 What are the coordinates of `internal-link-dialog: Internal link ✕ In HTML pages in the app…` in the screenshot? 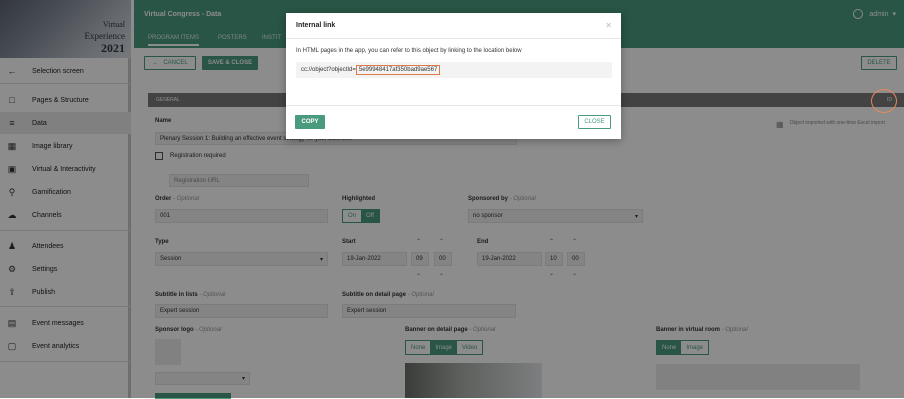 It's located at (453, 76).